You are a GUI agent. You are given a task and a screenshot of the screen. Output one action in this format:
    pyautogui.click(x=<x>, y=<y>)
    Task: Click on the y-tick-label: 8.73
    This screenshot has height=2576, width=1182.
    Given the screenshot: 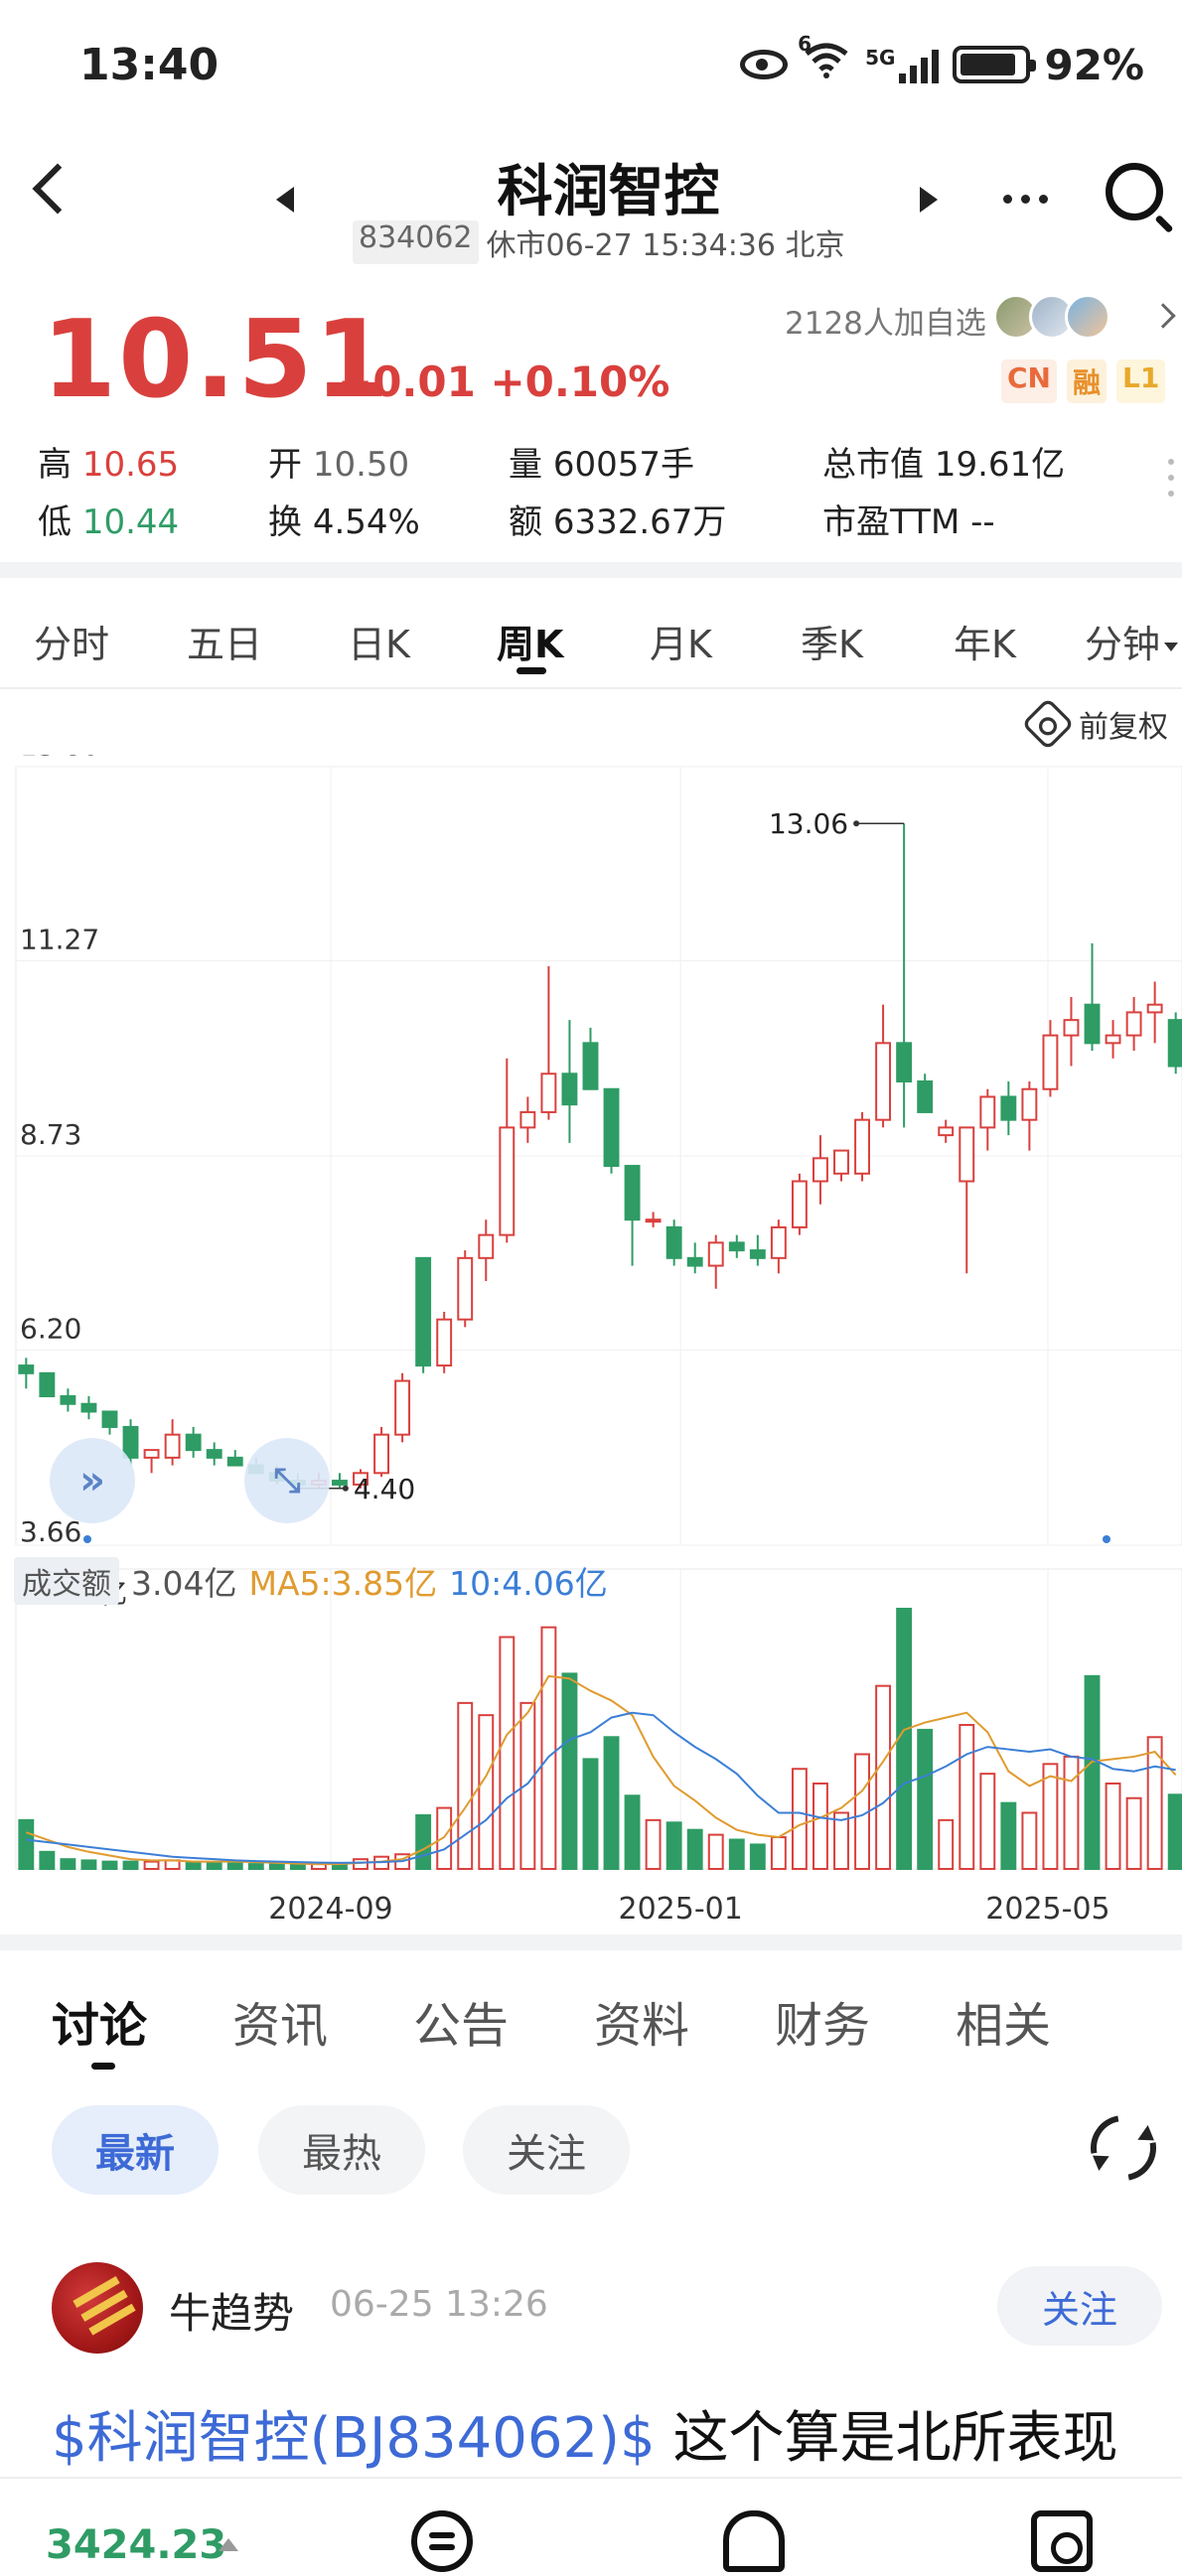 What is the action you would take?
    pyautogui.click(x=51, y=1134)
    